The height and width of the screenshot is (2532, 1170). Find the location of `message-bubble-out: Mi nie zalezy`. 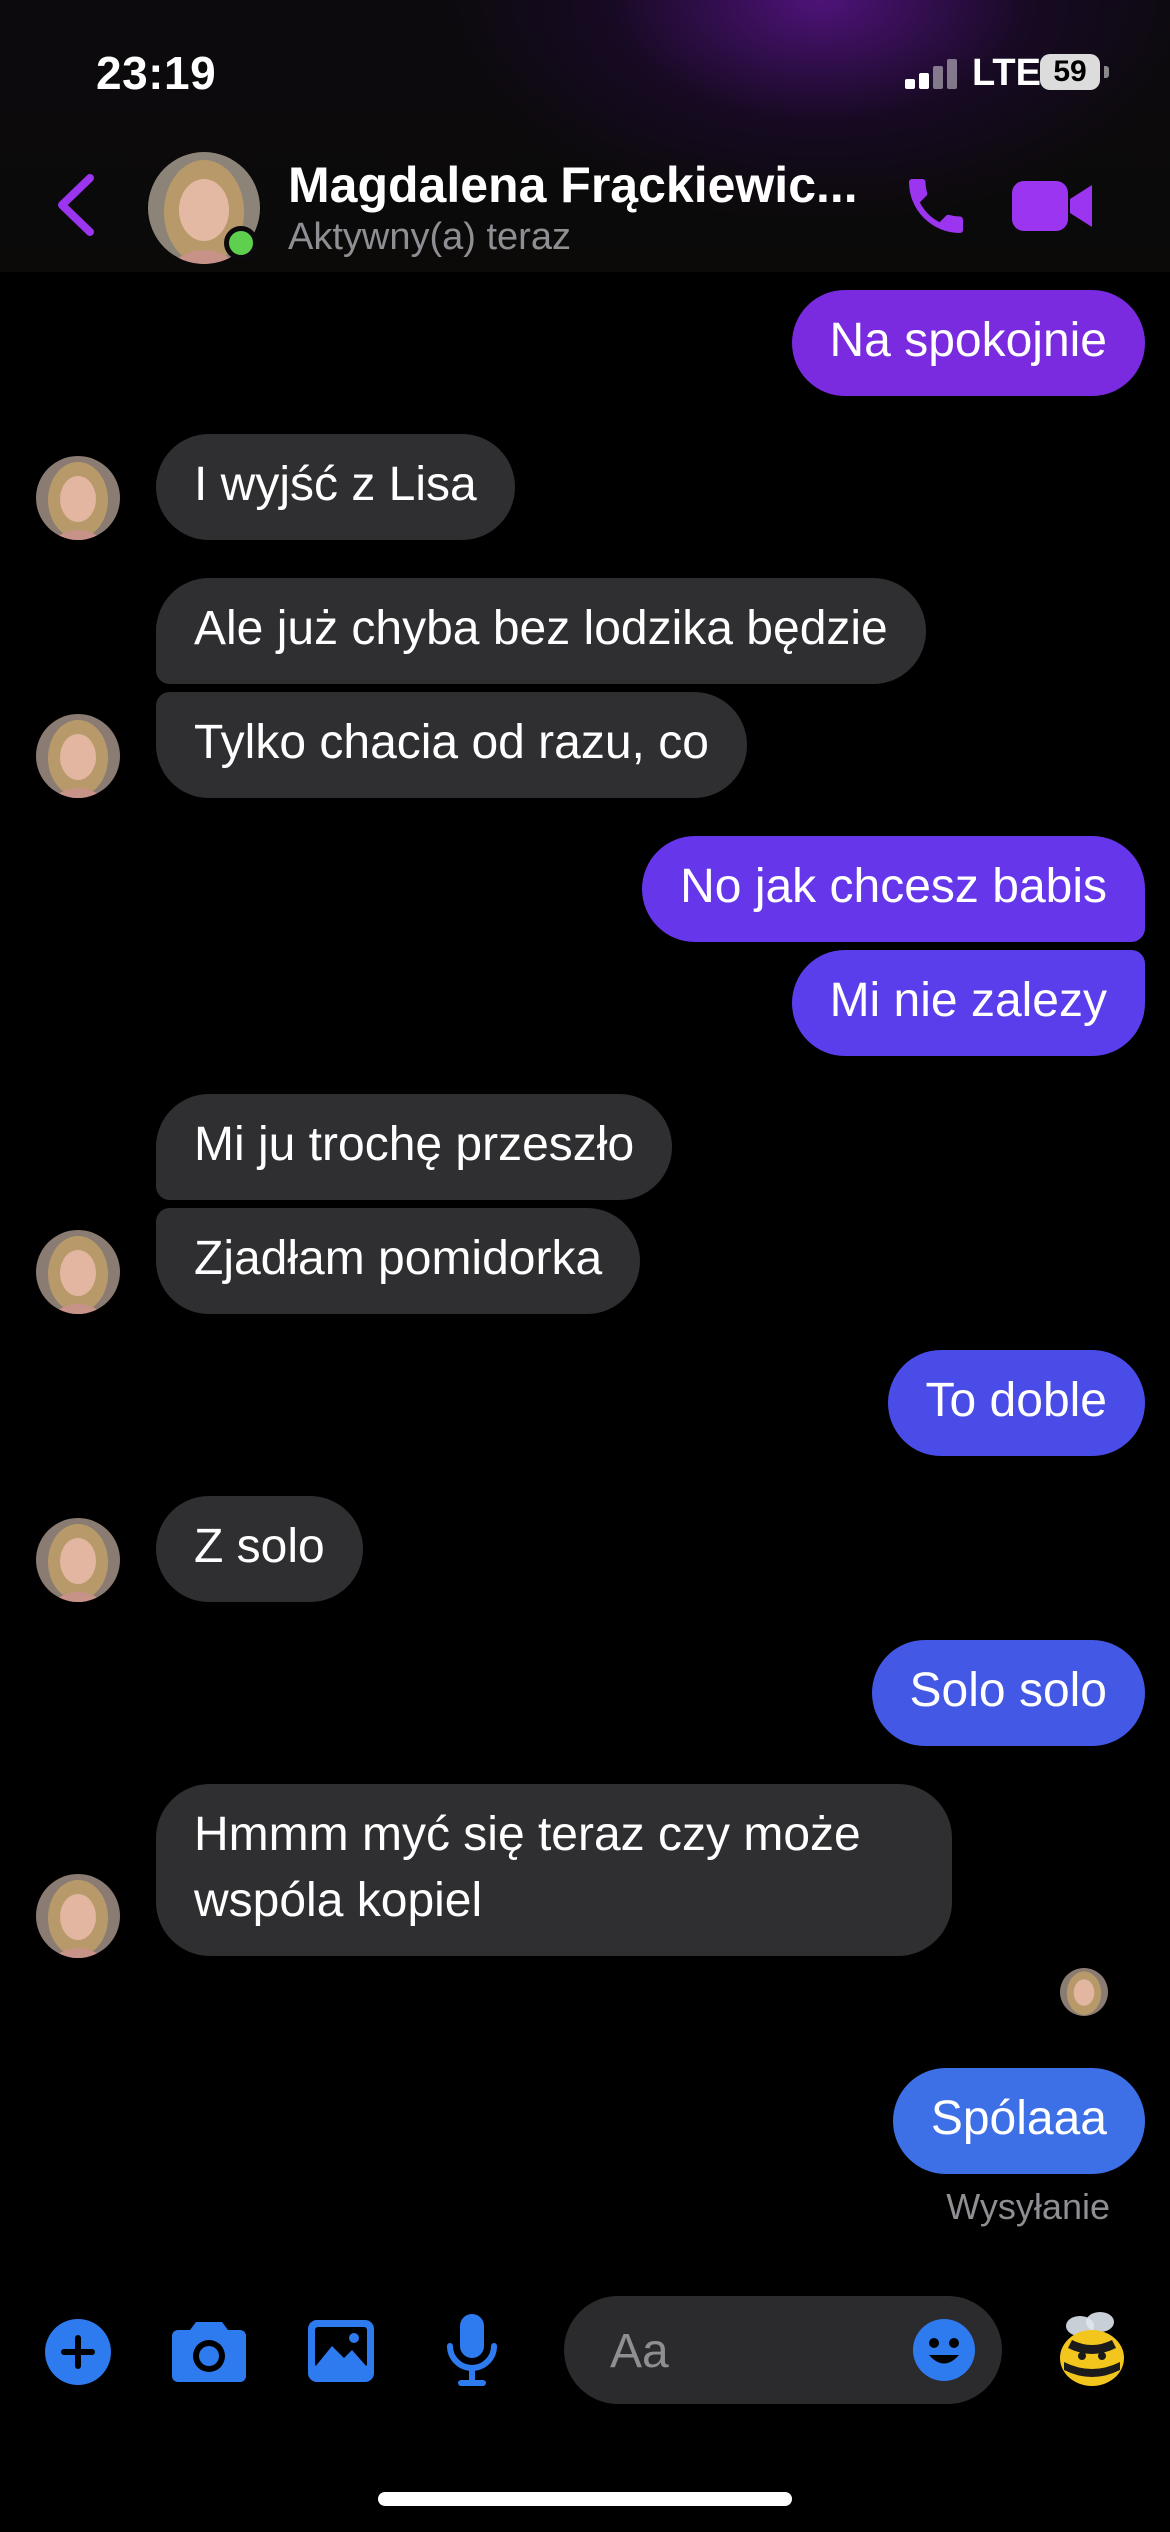

message-bubble-out: Mi nie zalezy is located at coordinates (968, 1003).